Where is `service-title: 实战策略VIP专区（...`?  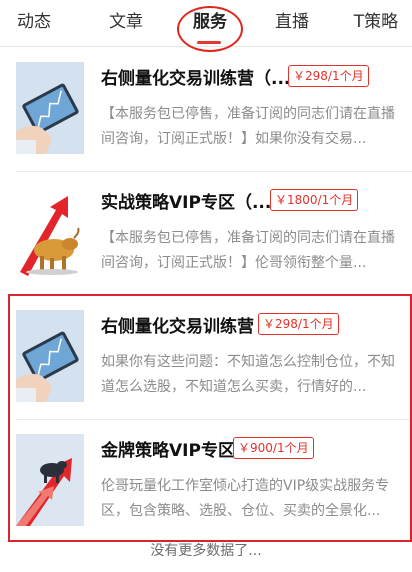 service-title: 实战策略VIP专区（... is located at coordinates (186, 200).